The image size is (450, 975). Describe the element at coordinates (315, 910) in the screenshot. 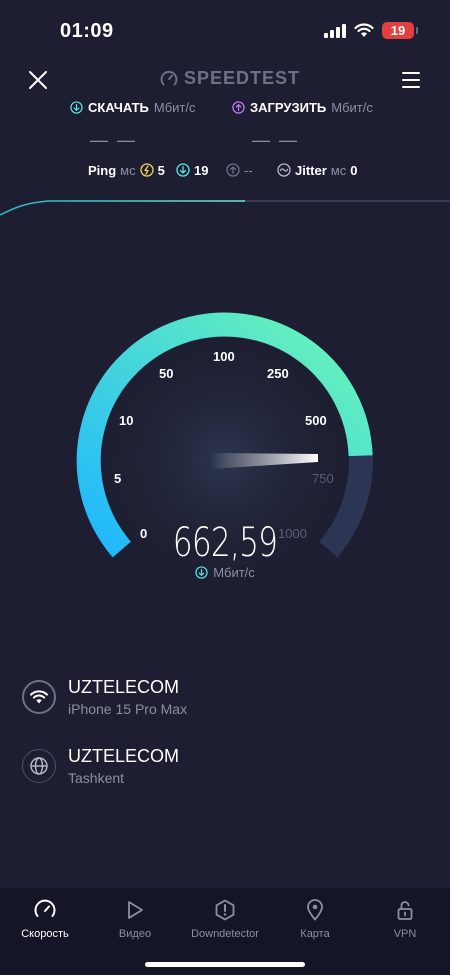

I see `map-pin-icon` at that location.